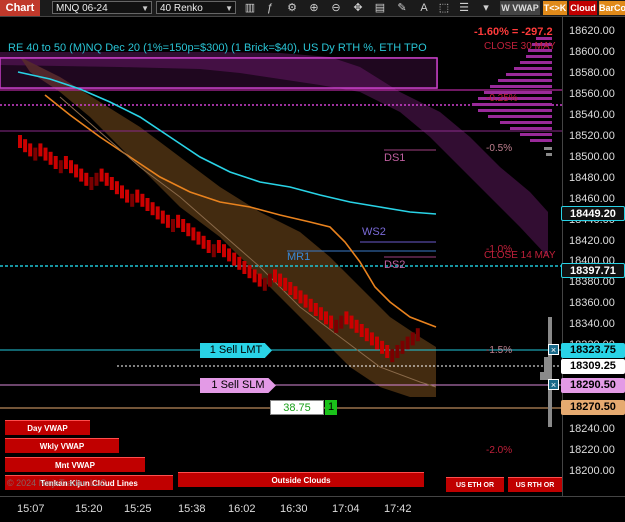 The height and width of the screenshot is (522, 625). Describe the element at coordinates (593, 350) in the screenshot. I see `price-tag-sell-lmt: 18323.75` at that location.